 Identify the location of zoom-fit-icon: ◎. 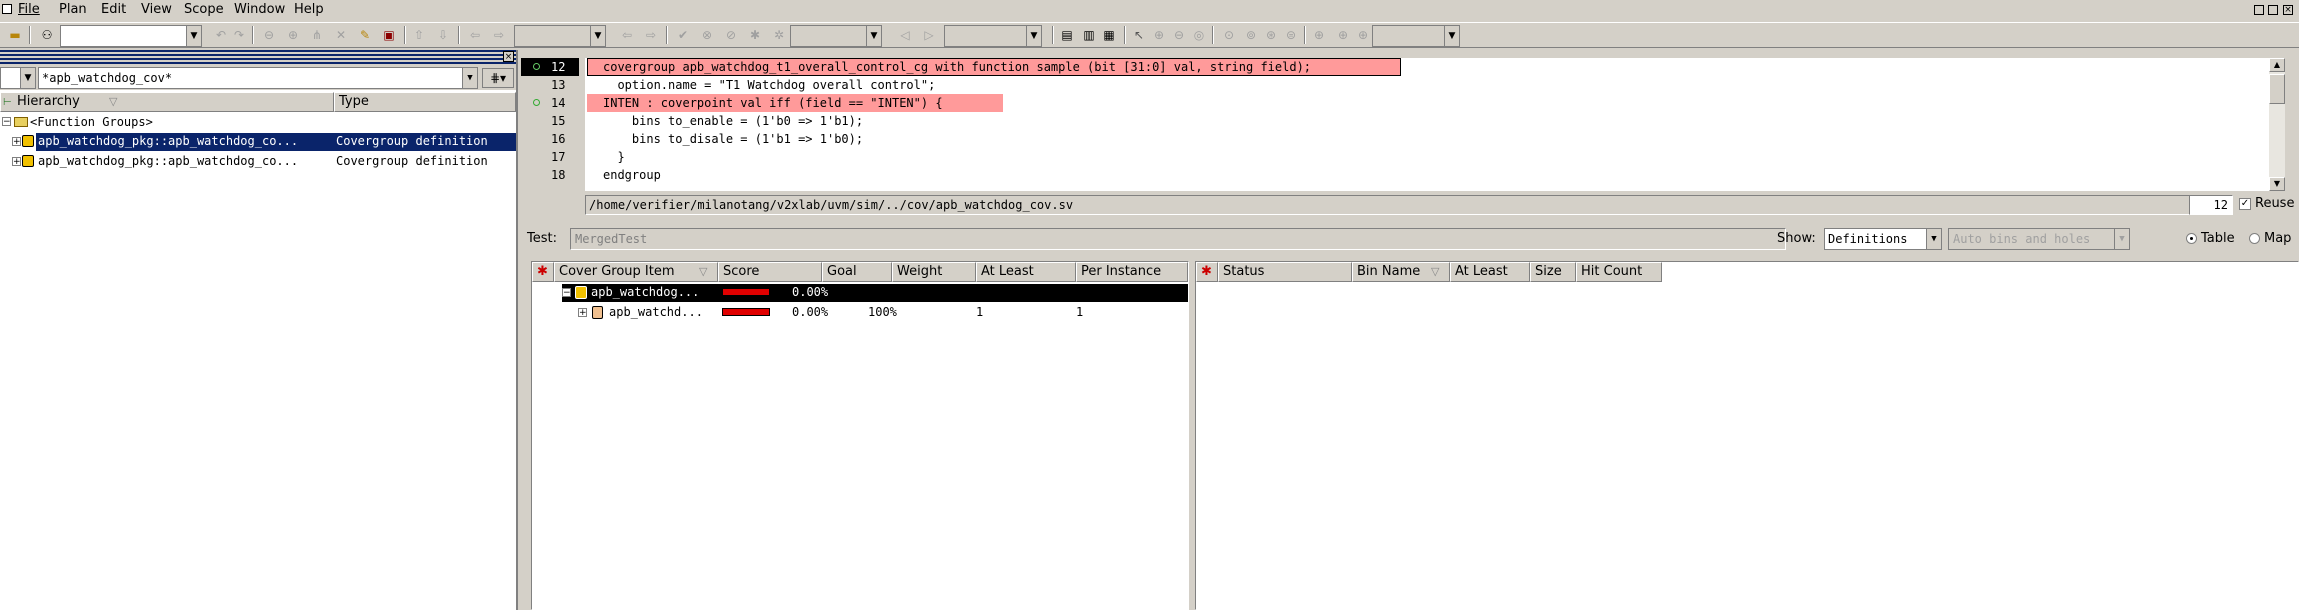
(1199, 35).